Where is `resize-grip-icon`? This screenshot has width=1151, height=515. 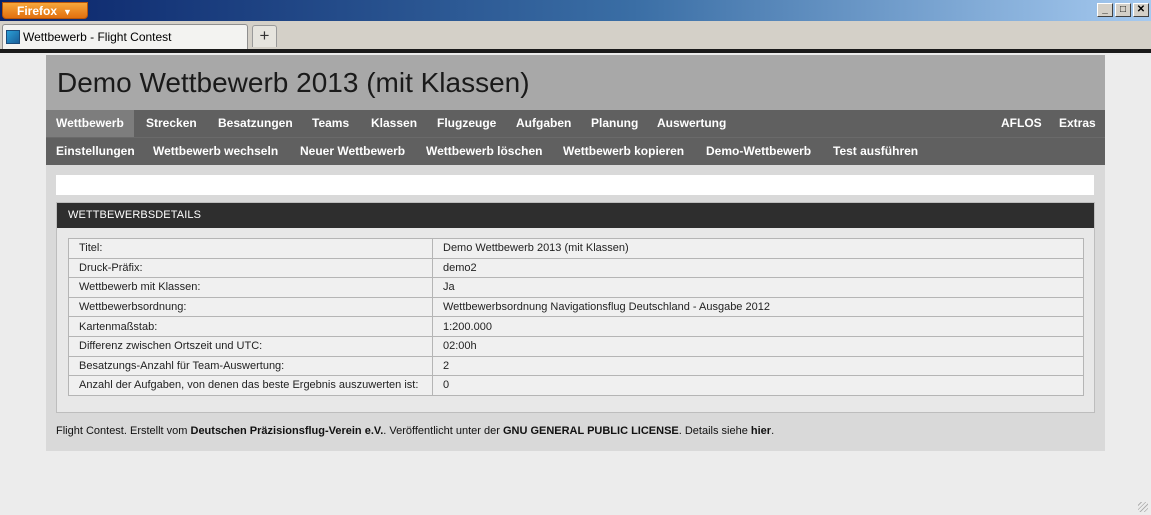 resize-grip-icon is located at coordinates (1143, 507).